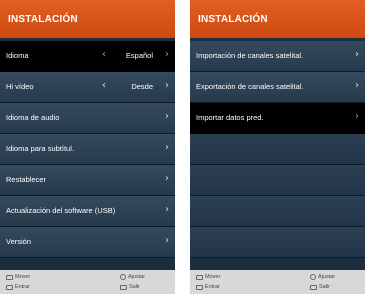 This screenshot has width=365, height=294. Describe the element at coordinates (20, 86) in the screenshot. I see `menu-item-label: Hi vídeo` at that location.